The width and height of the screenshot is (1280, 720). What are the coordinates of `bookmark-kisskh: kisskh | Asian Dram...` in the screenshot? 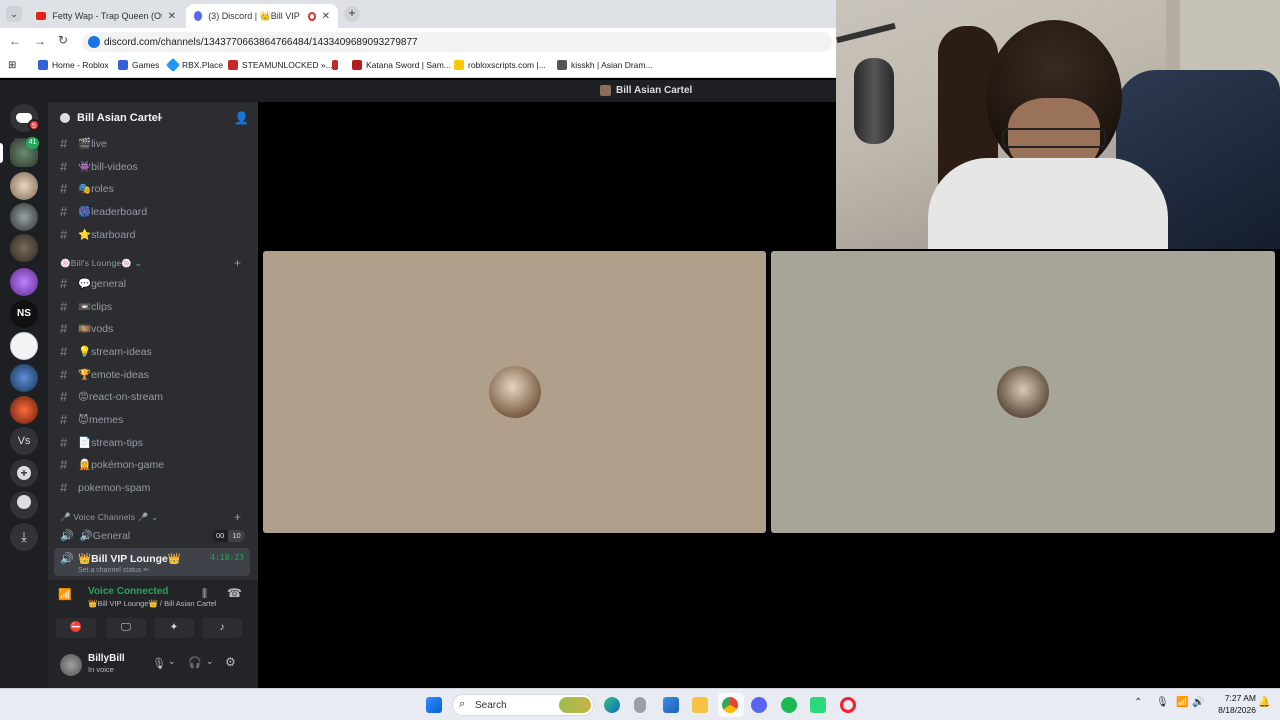 It's located at (605, 65).